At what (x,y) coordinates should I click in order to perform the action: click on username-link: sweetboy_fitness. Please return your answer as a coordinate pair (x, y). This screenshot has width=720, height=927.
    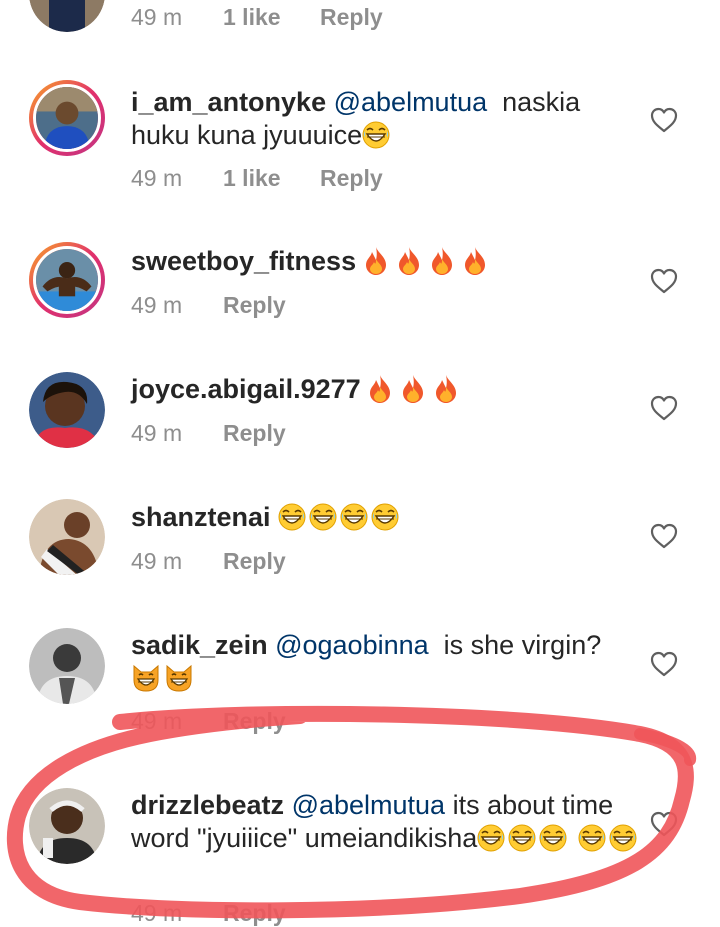
    Looking at the image, I should click on (243, 261).